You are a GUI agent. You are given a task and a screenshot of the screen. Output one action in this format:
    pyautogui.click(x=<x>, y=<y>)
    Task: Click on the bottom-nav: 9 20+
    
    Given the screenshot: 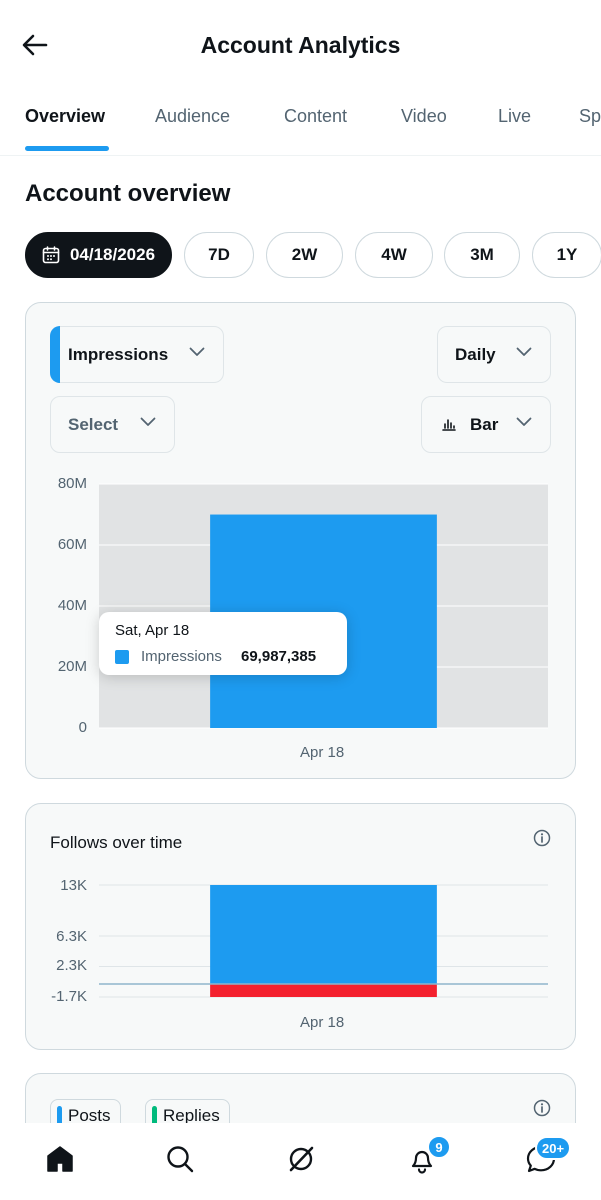 What is the action you would take?
    pyautogui.click(x=300, y=1161)
    